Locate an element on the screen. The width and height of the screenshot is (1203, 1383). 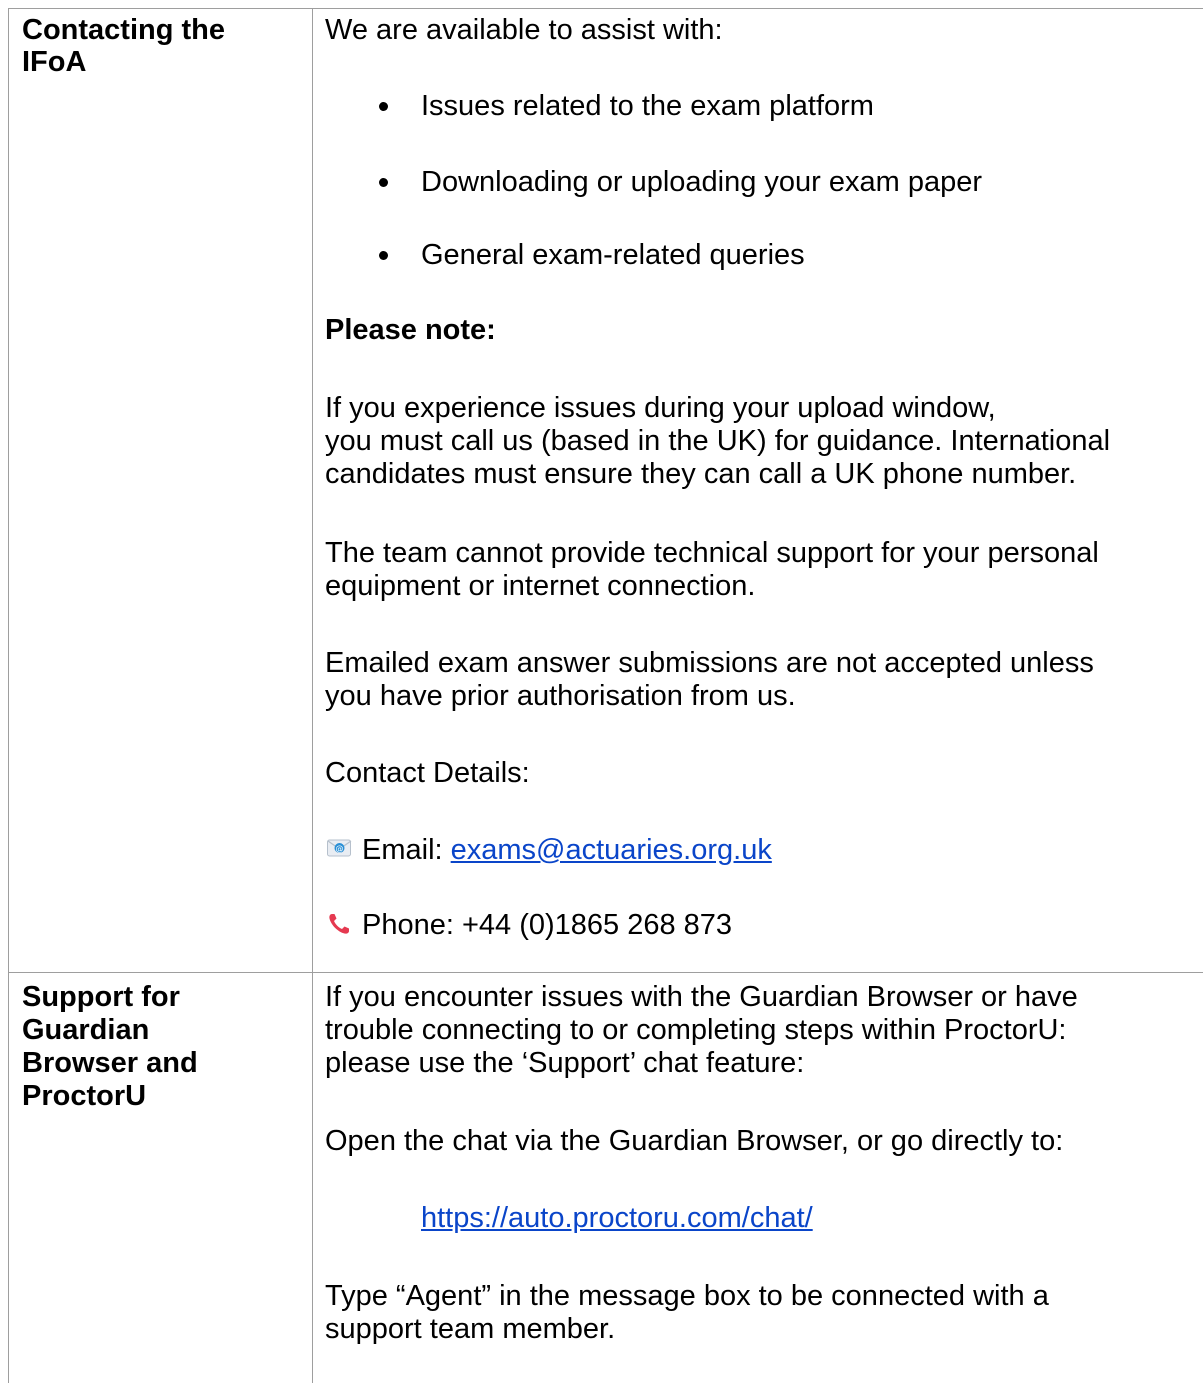
table-top-border is located at coordinates (605, 8).